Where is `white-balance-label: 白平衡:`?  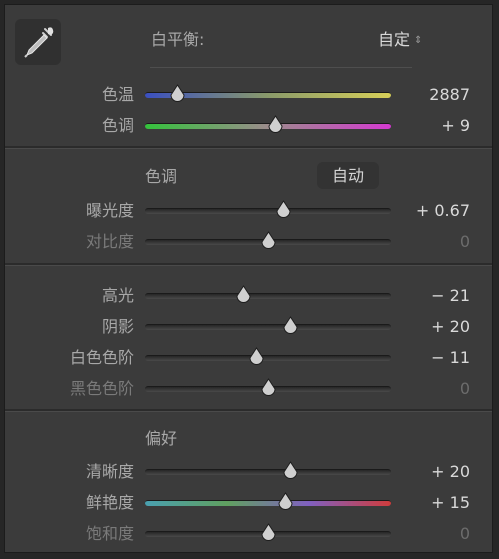 white-balance-label: 白平衡: is located at coordinates (178, 39).